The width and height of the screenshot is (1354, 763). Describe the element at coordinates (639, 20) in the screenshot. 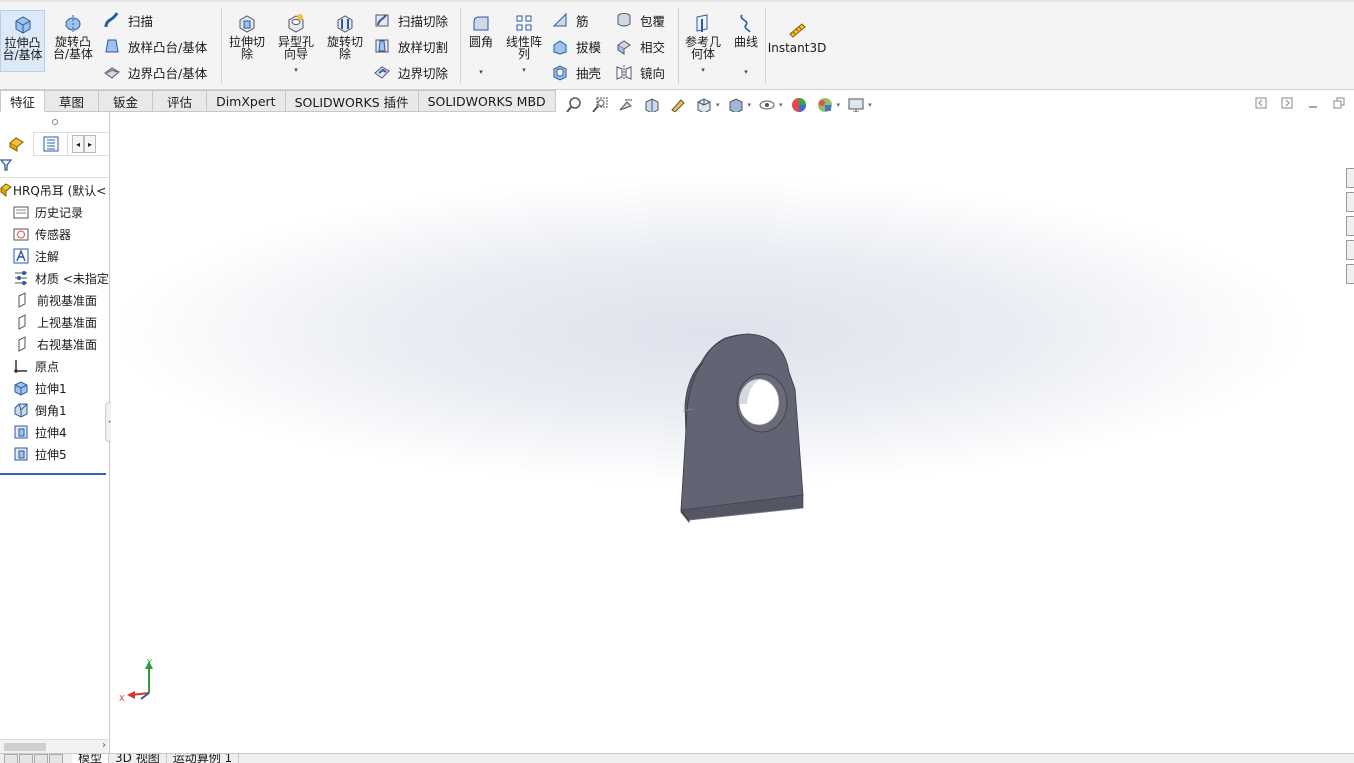

I see `wrap-button: 包覆` at that location.